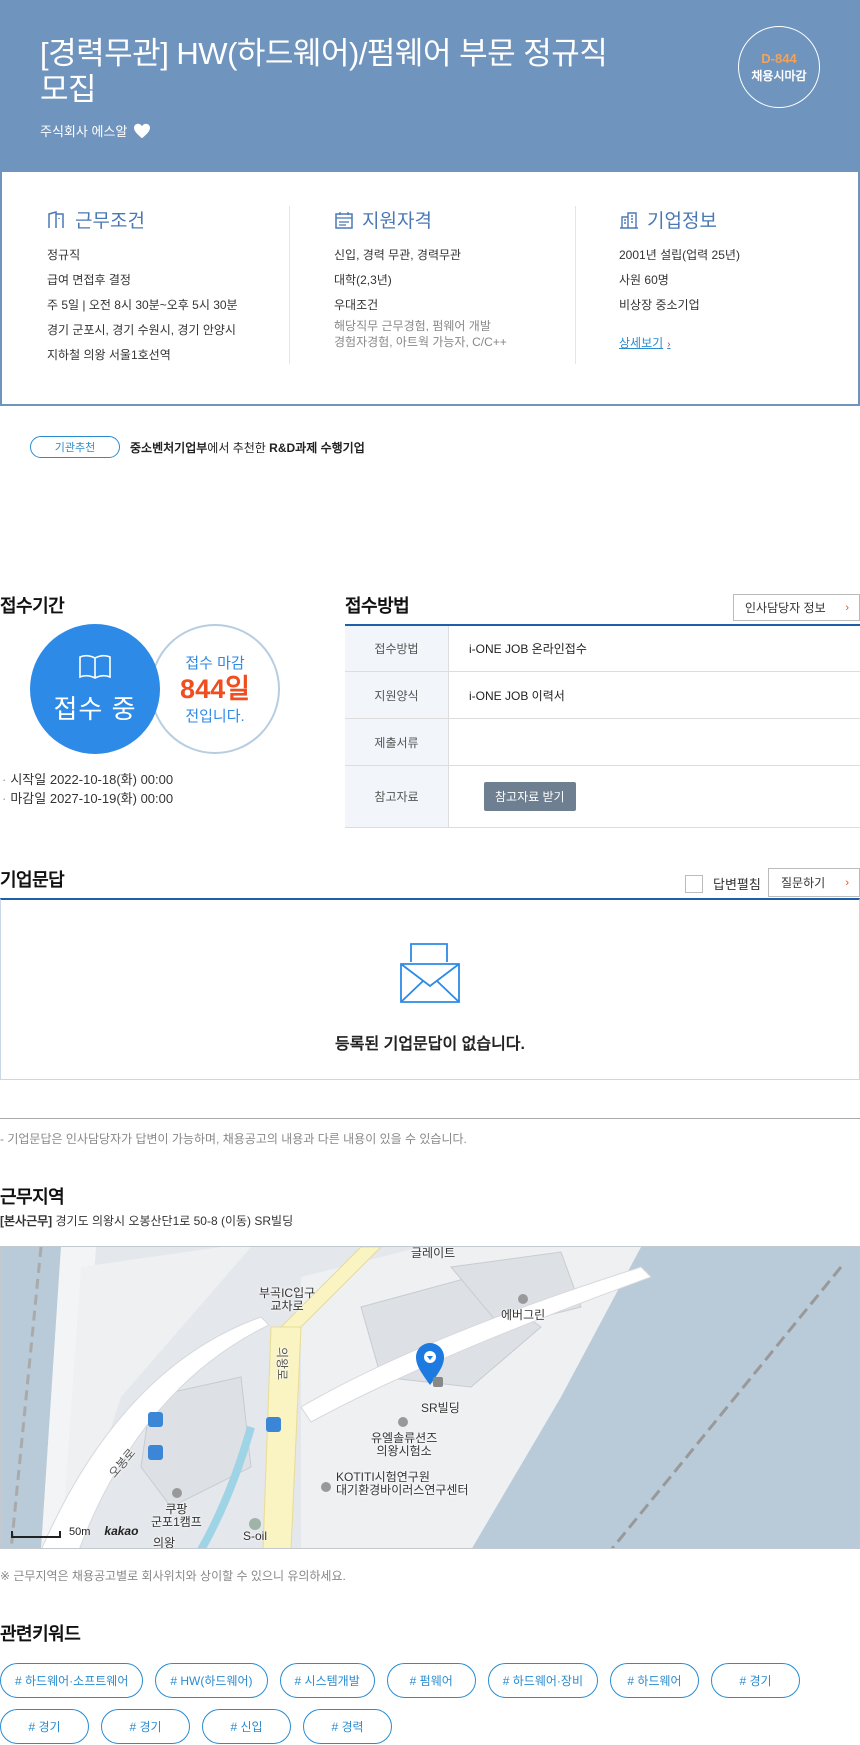  What do you see at coordinates (739, 219) in the screenshot?
I see `company-info-heading: 기업정보` at bounding box center [739, 219].